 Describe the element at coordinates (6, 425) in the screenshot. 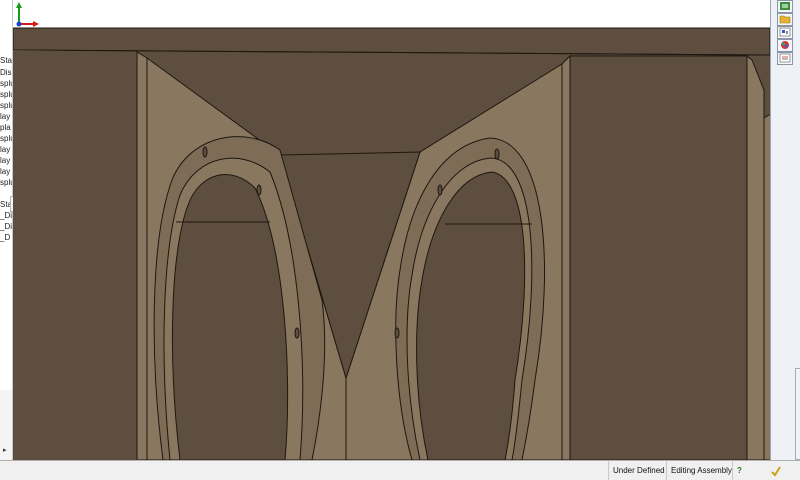

I see `tree-scrollbar: ▸` at that location.